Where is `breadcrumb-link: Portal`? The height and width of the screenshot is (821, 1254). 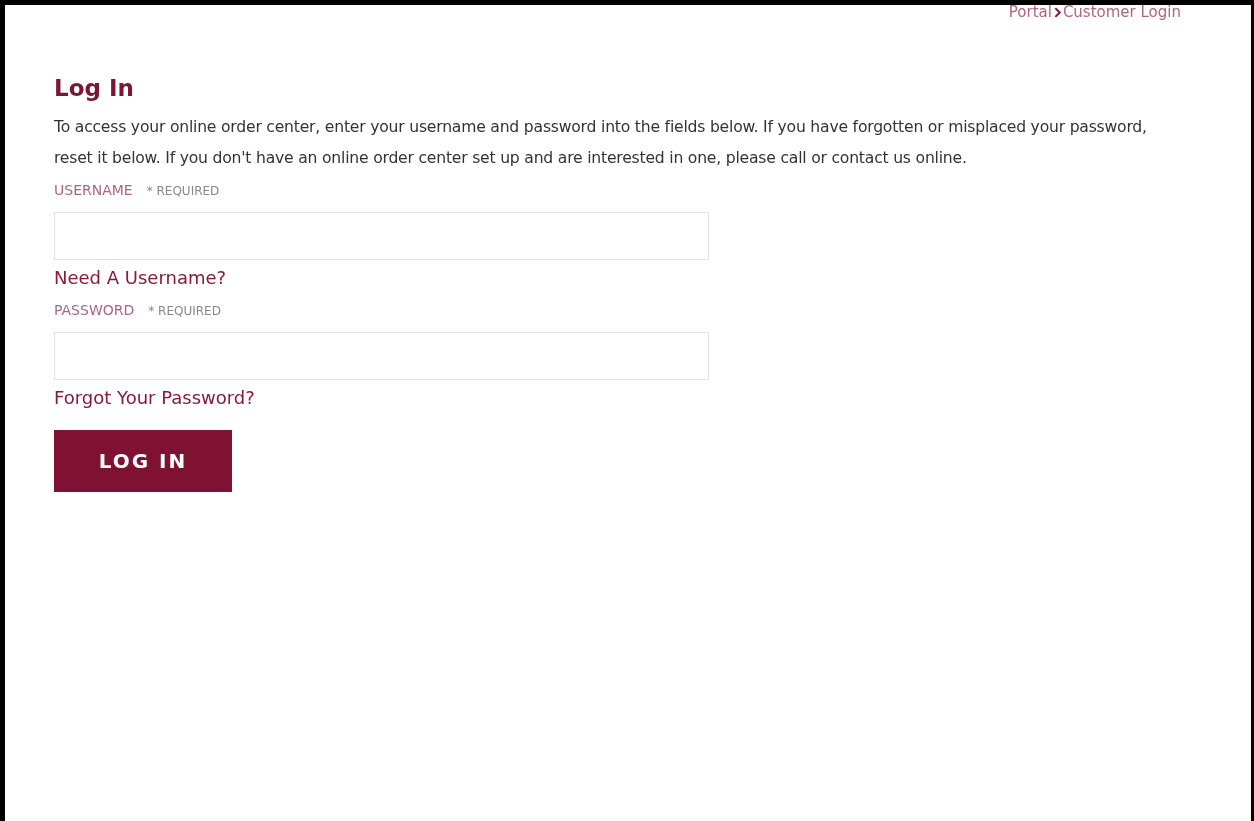
breadcrumb-link: Portal is located at coordinates (1030, 12).